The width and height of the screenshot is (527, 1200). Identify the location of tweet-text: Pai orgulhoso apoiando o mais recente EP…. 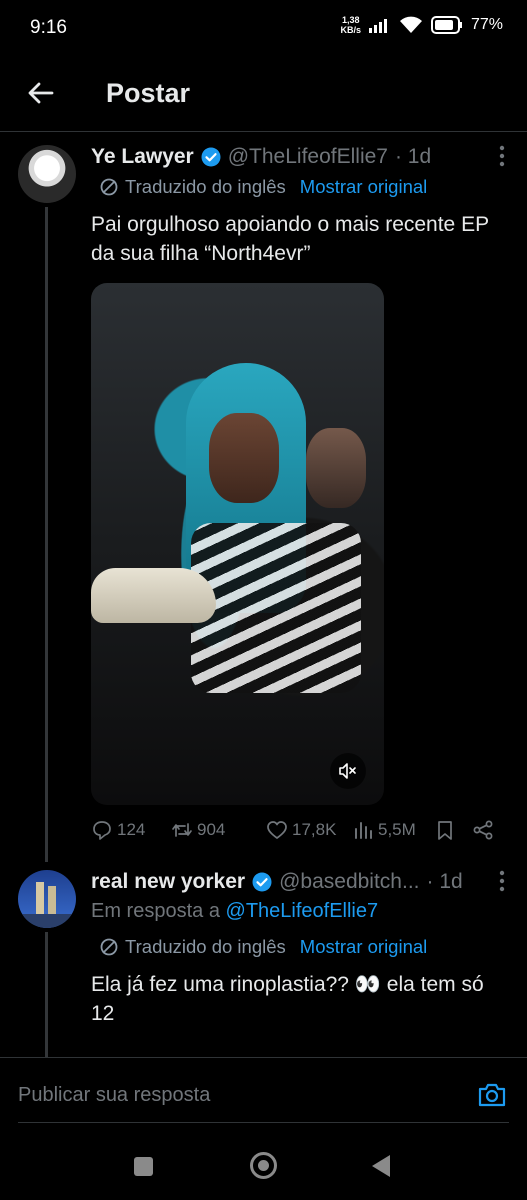
(290, 239).